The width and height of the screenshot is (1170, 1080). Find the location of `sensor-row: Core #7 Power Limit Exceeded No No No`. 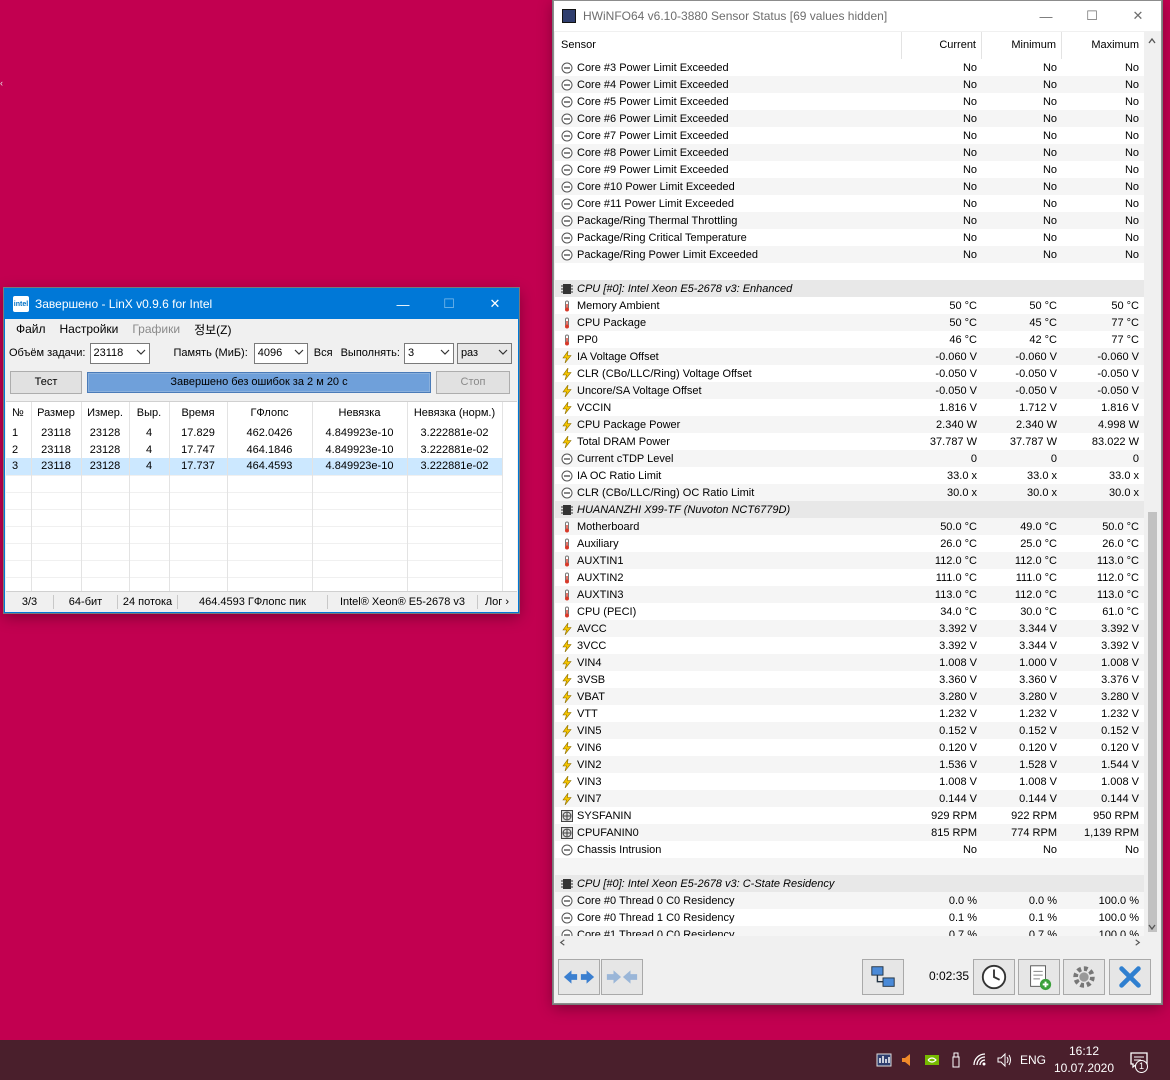

sensor-row: Core #7 Power Limit Exceeded No No No is located at coordinates (850, 135).